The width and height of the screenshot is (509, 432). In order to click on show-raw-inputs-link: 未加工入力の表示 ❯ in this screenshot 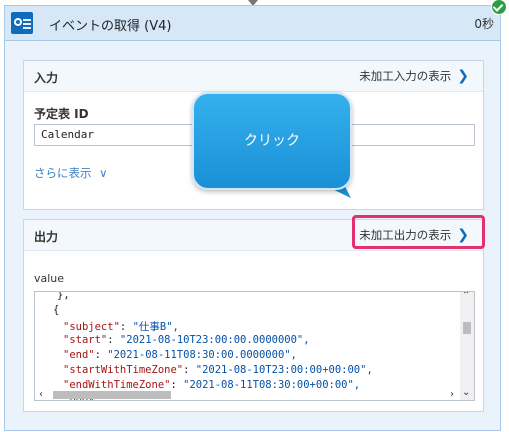, I will do `click(414, 76)`.